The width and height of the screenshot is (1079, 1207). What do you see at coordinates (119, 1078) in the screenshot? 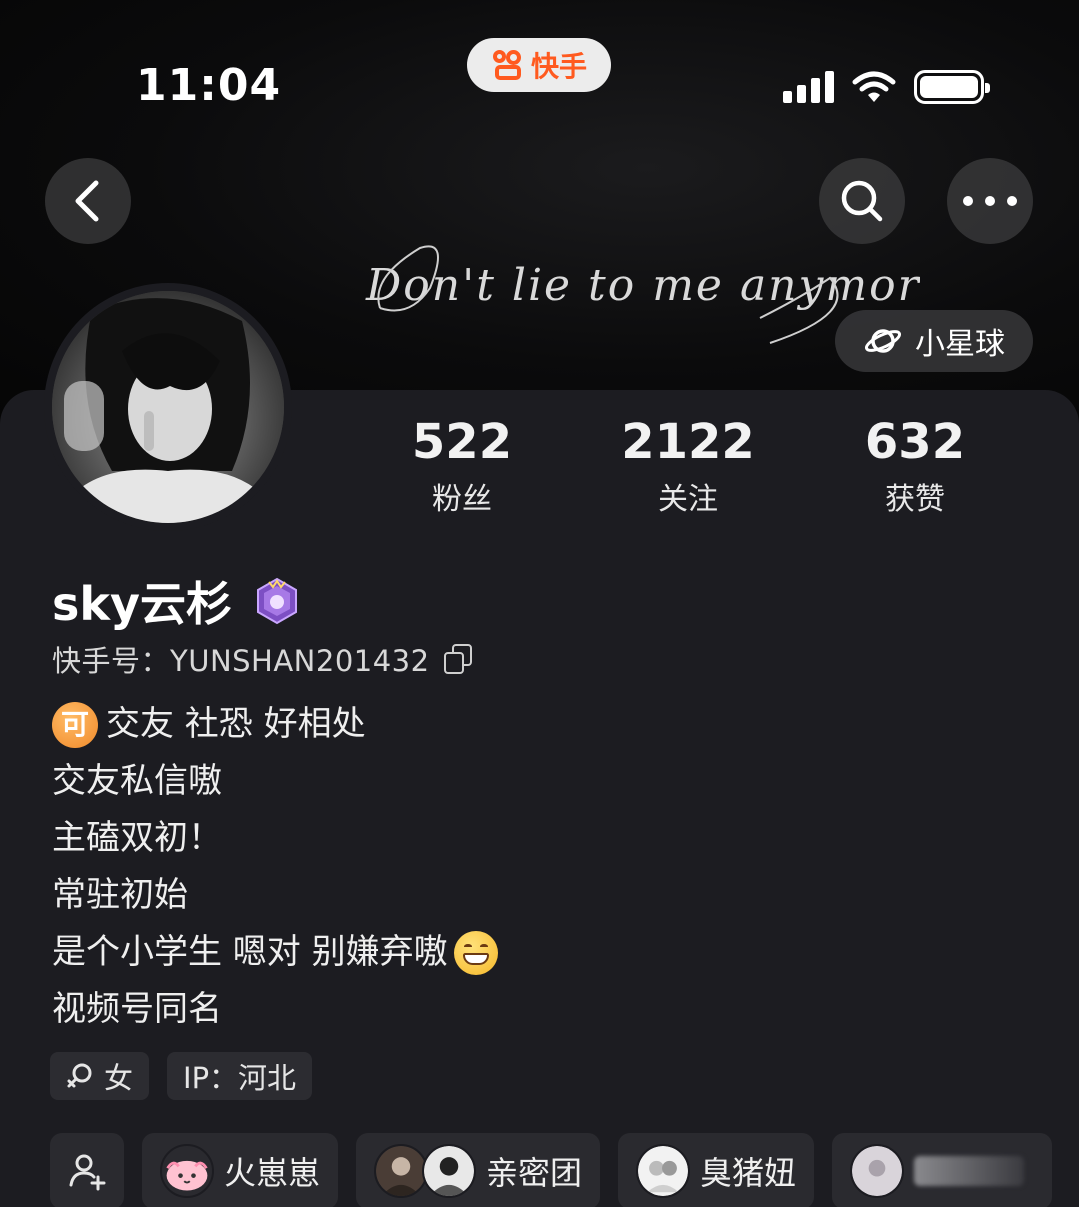
I see `gender-label: 女` at bounding box center [119, 1078].